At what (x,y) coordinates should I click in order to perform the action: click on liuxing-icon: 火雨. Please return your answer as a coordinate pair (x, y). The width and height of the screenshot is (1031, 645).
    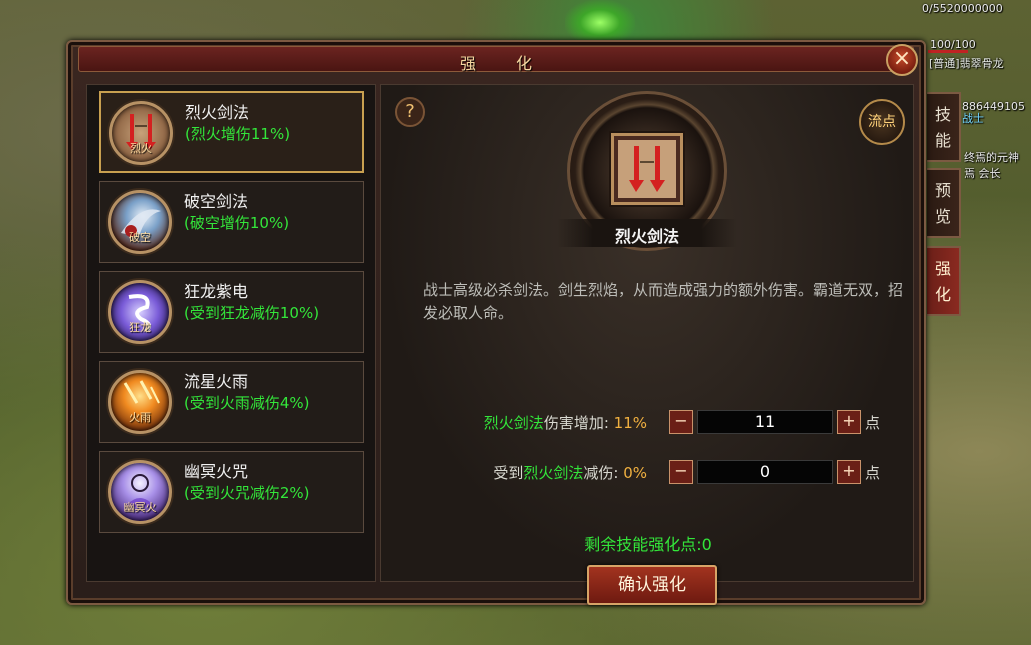
    Looking at the image, I should click on (140, 402).